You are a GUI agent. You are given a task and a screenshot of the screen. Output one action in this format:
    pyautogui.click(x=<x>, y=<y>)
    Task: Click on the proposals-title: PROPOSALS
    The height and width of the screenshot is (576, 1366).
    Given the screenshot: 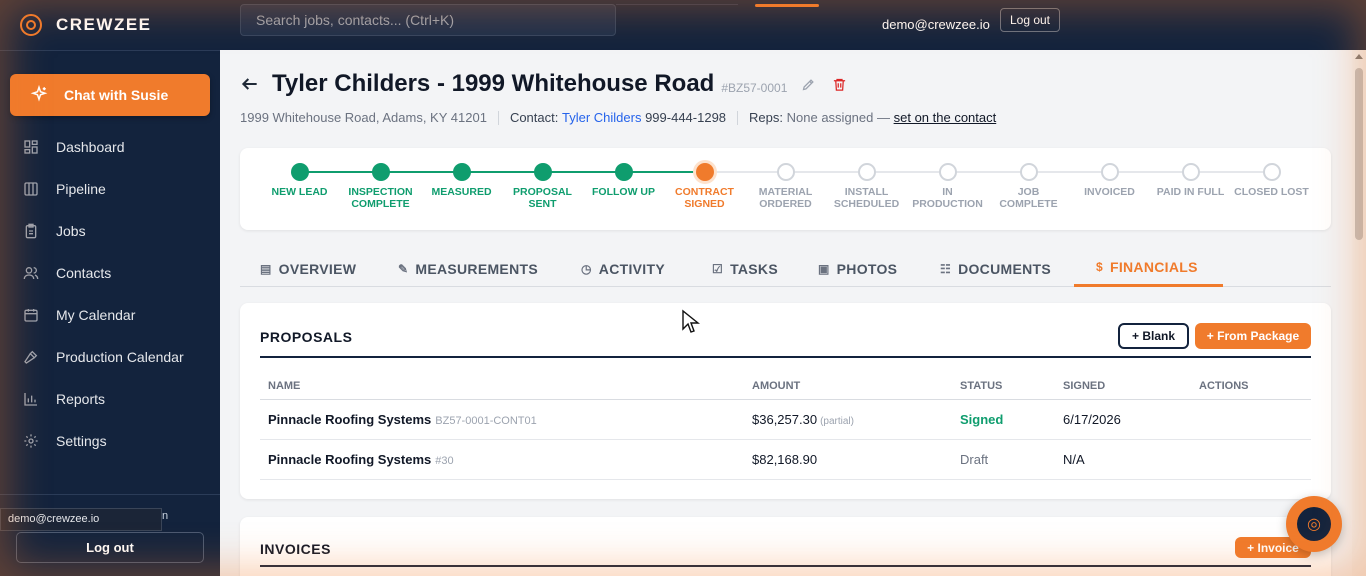 What is the action you would take?
    pyautogui.click(x=306, y=337)
    